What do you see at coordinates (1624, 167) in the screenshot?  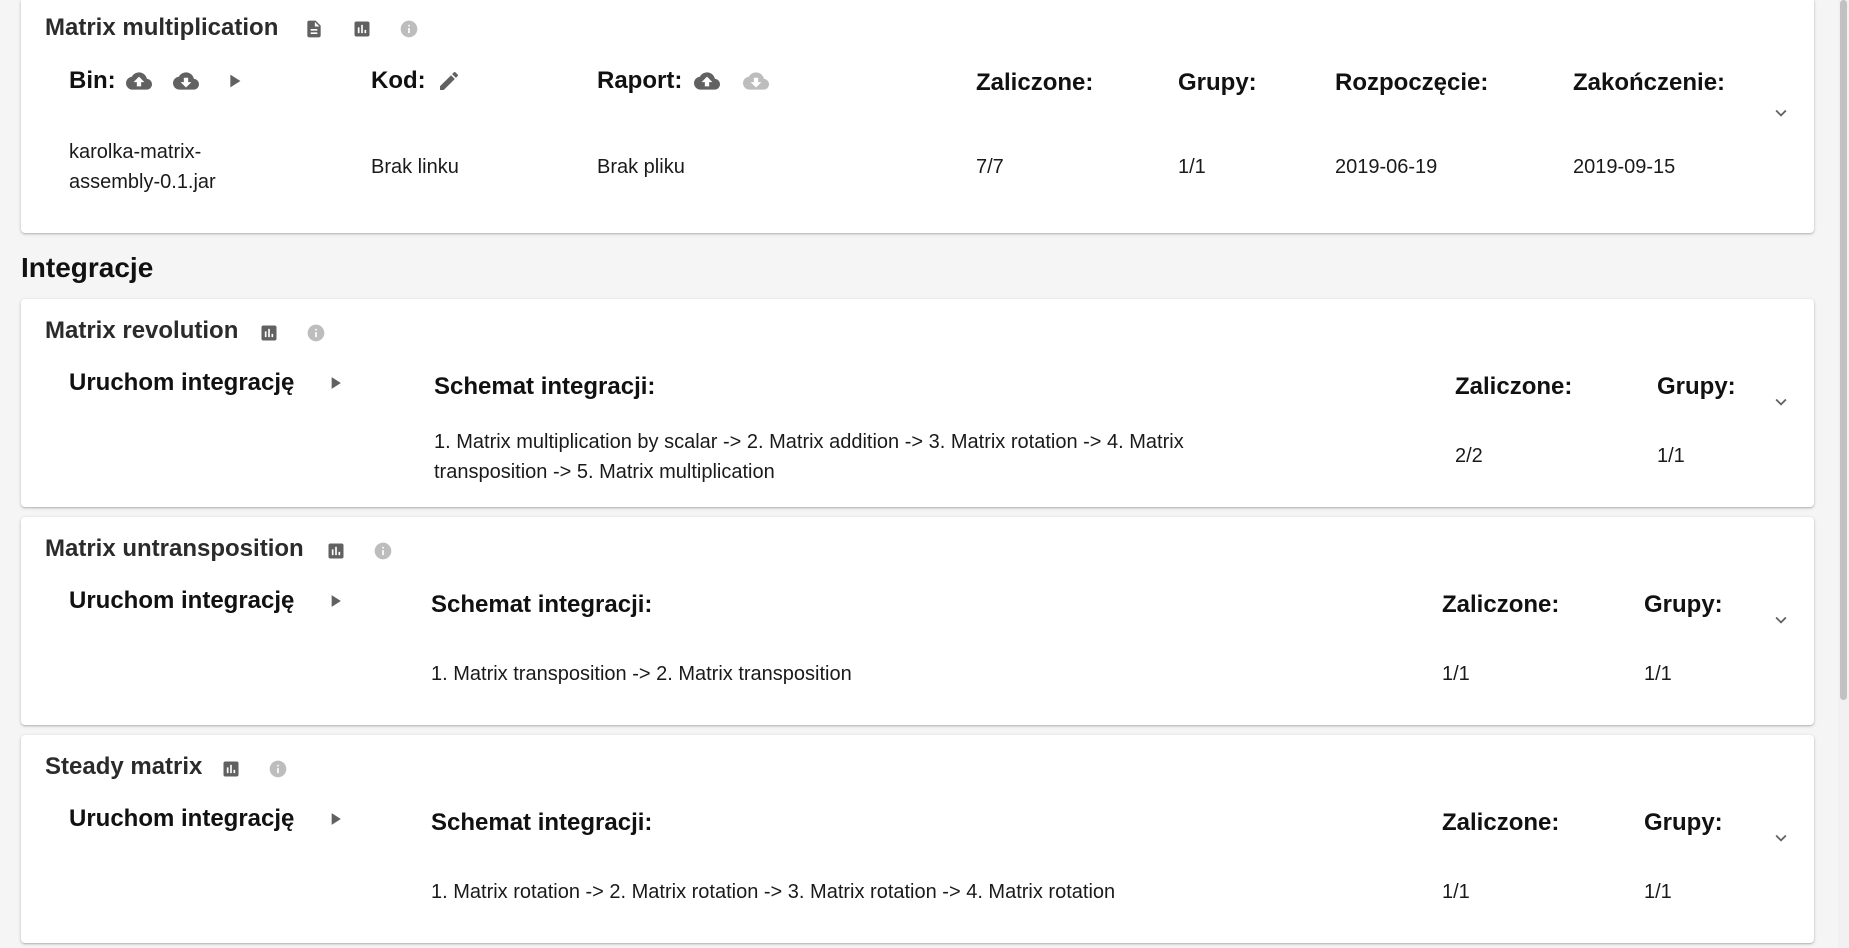 I see `zakonczenie-value: 2019-09-15` at bounding box center [1624, 167].